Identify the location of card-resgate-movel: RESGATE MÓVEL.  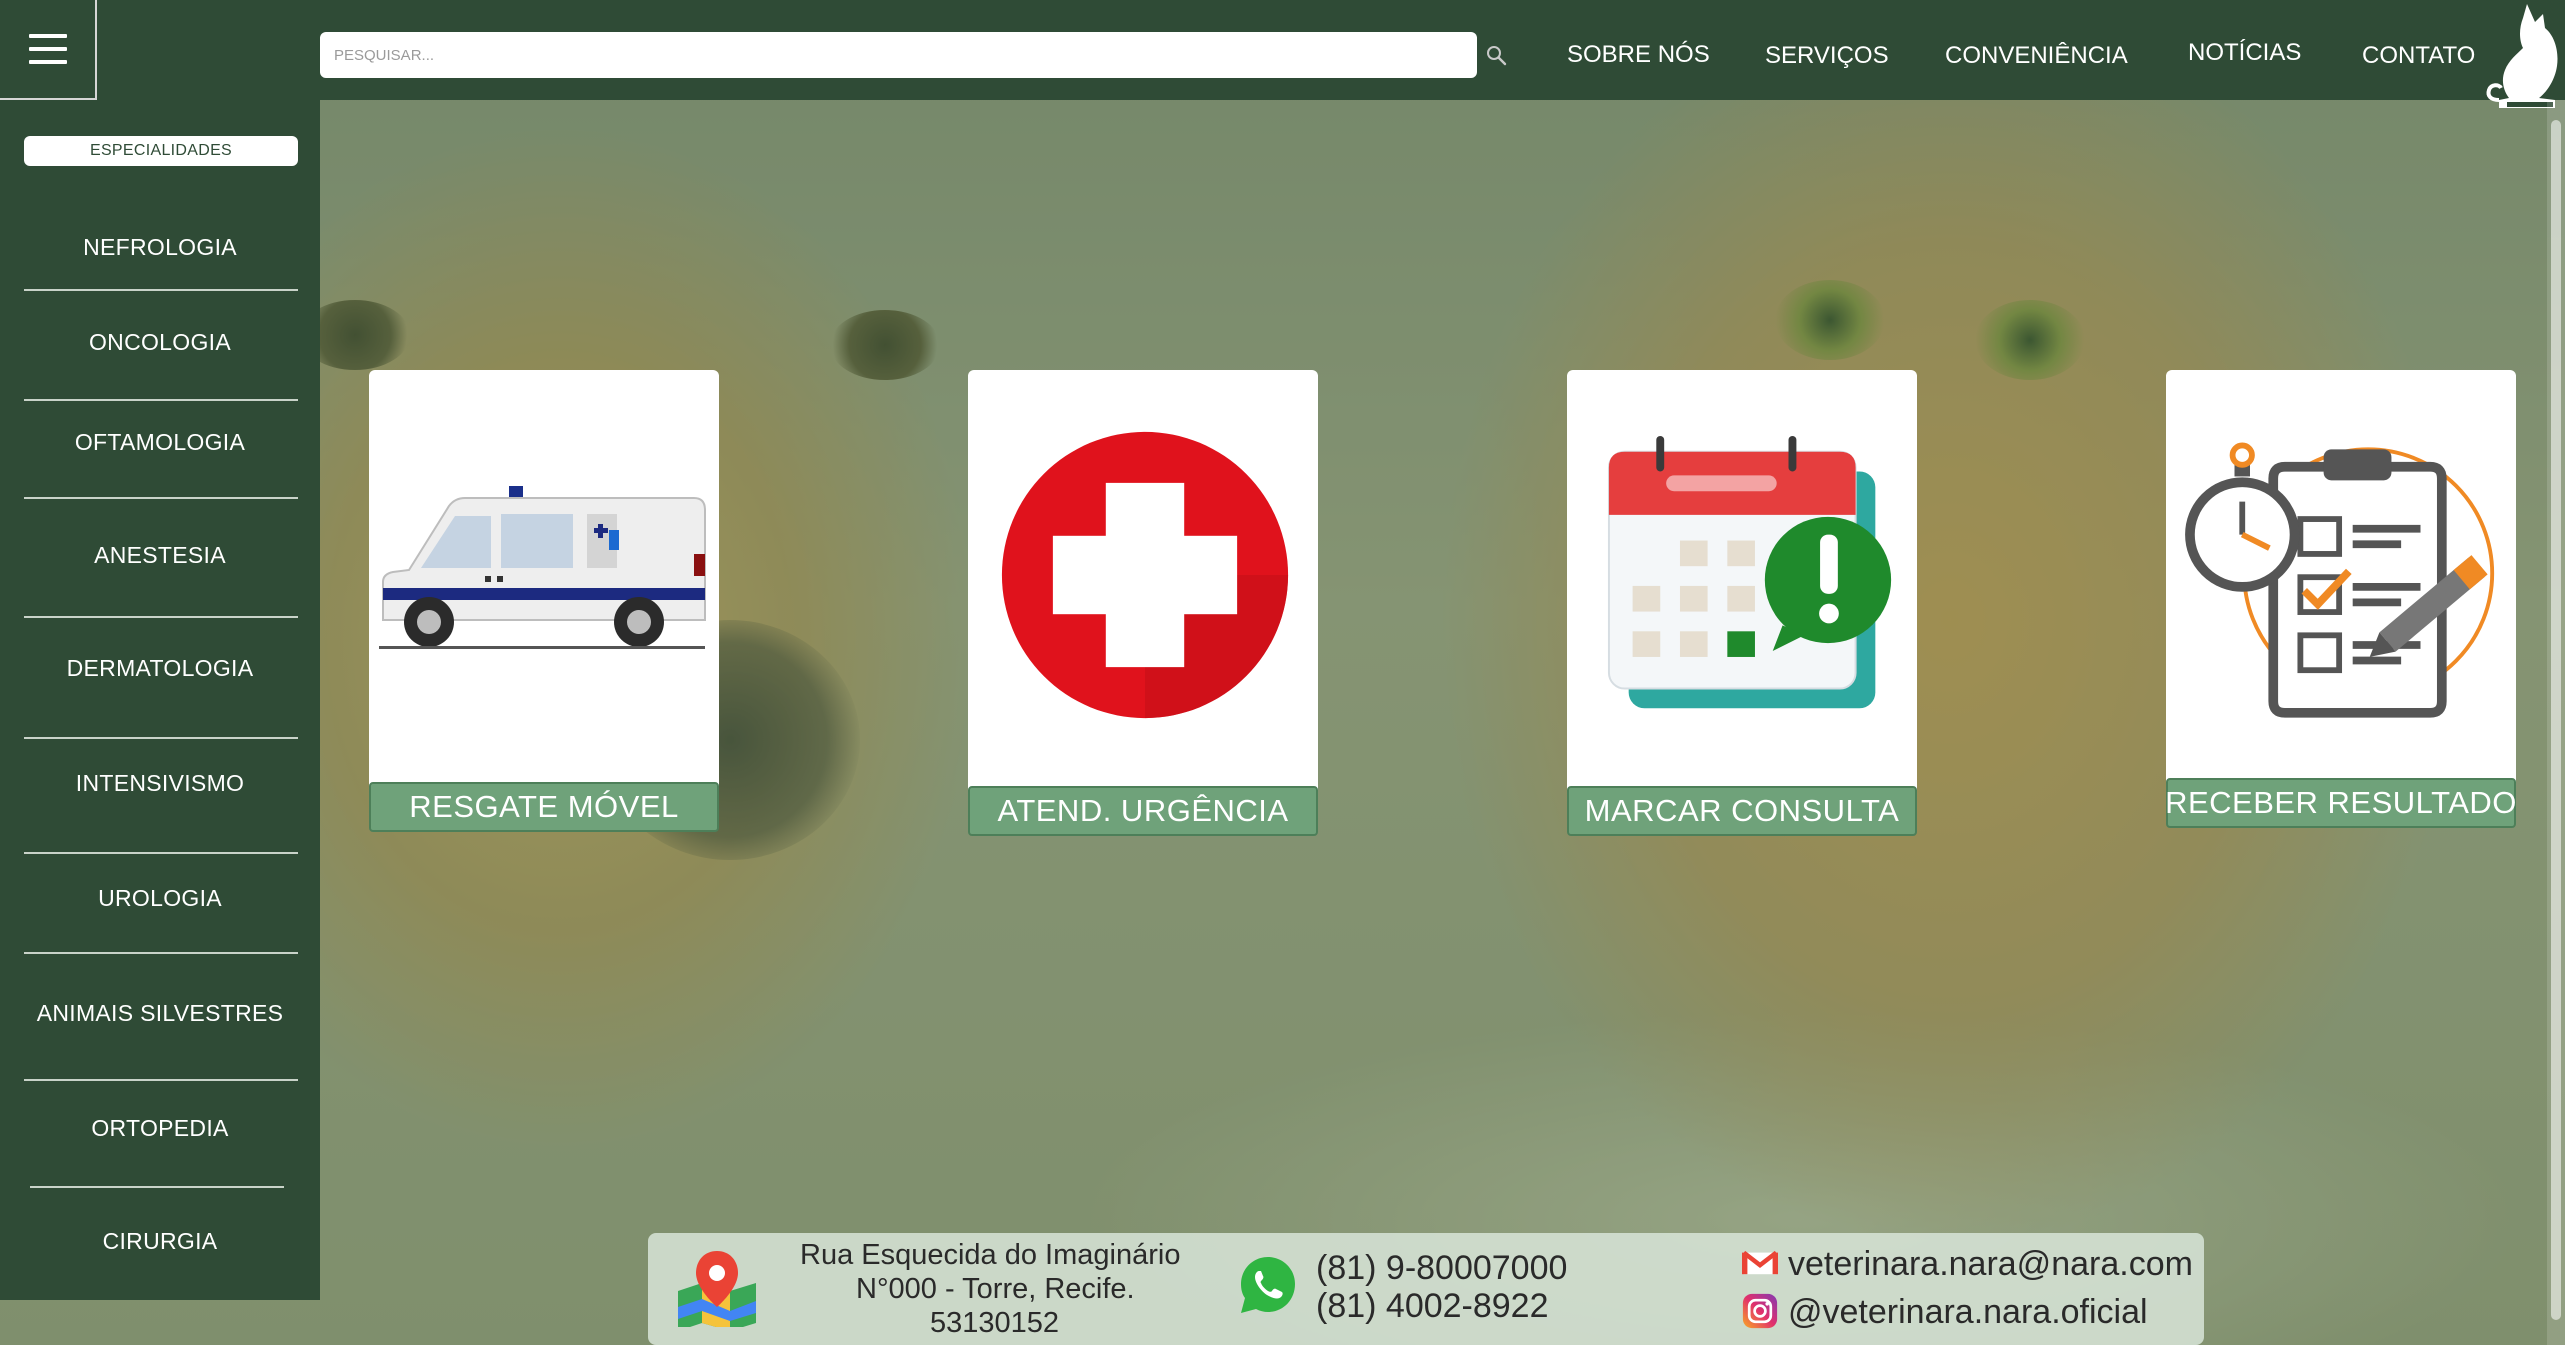
(544, 601).